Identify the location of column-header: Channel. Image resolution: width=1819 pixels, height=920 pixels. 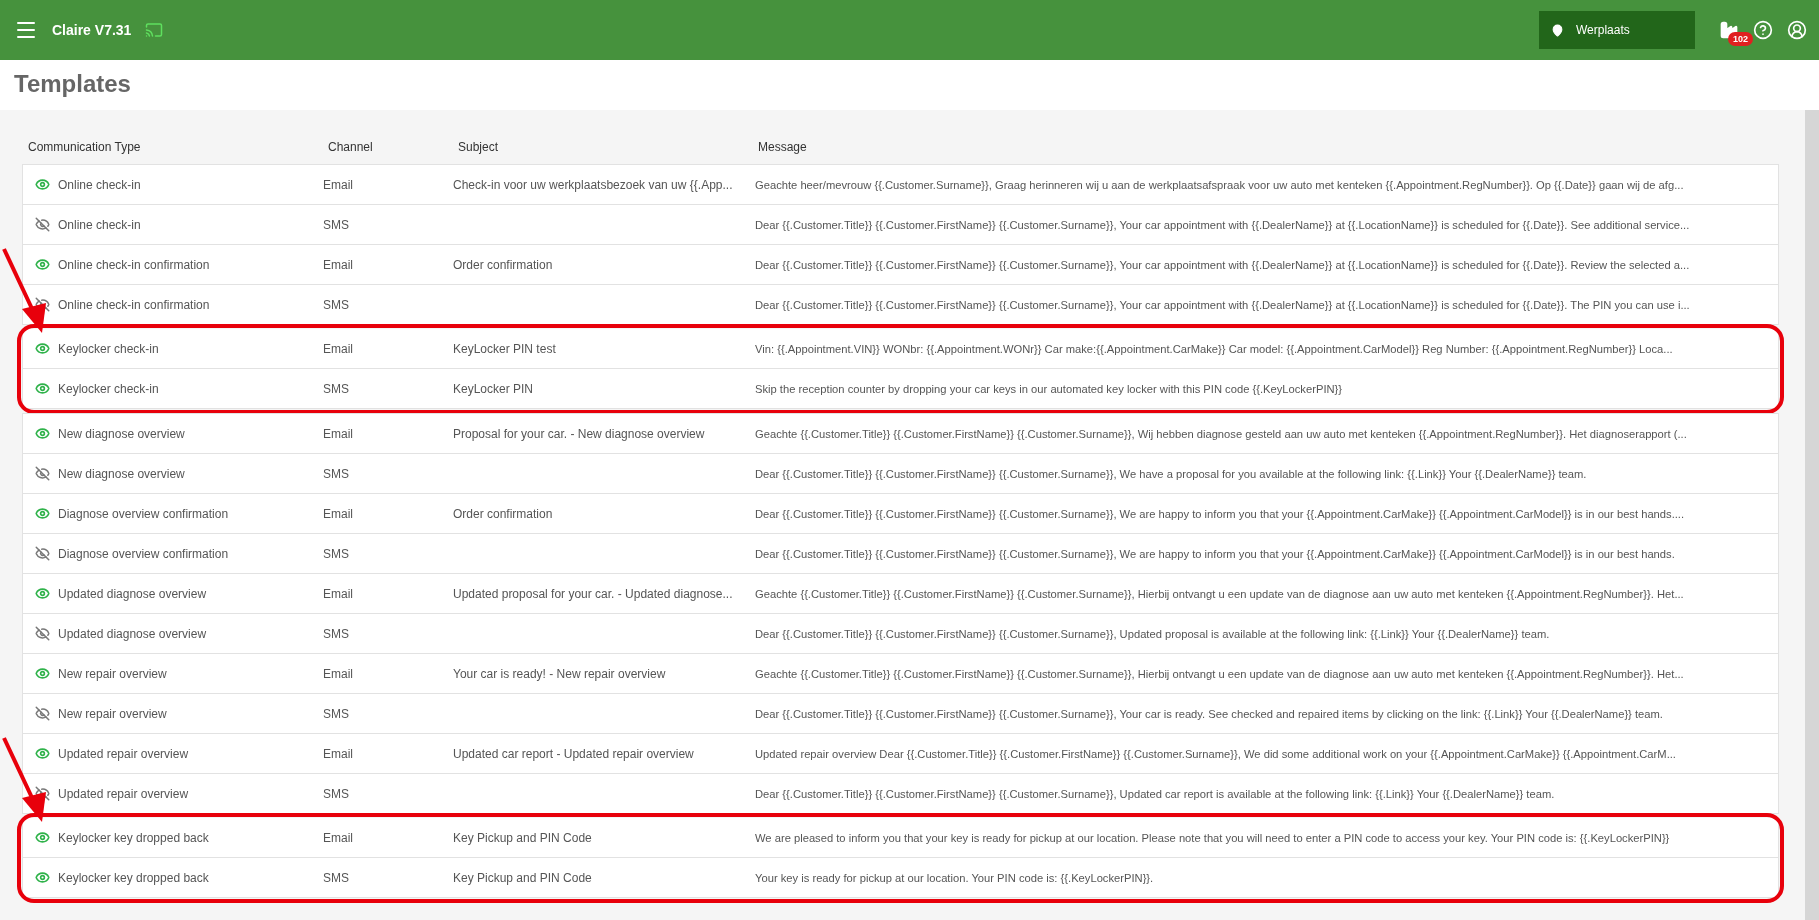
(351, 147).